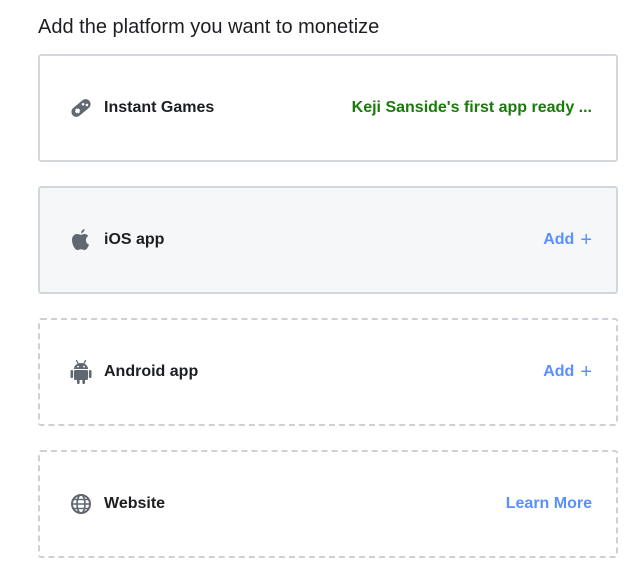 This screenshot has height=577, width=643. I want to click on page-heading: Add the platform you want to monetize, so click(209, 27).